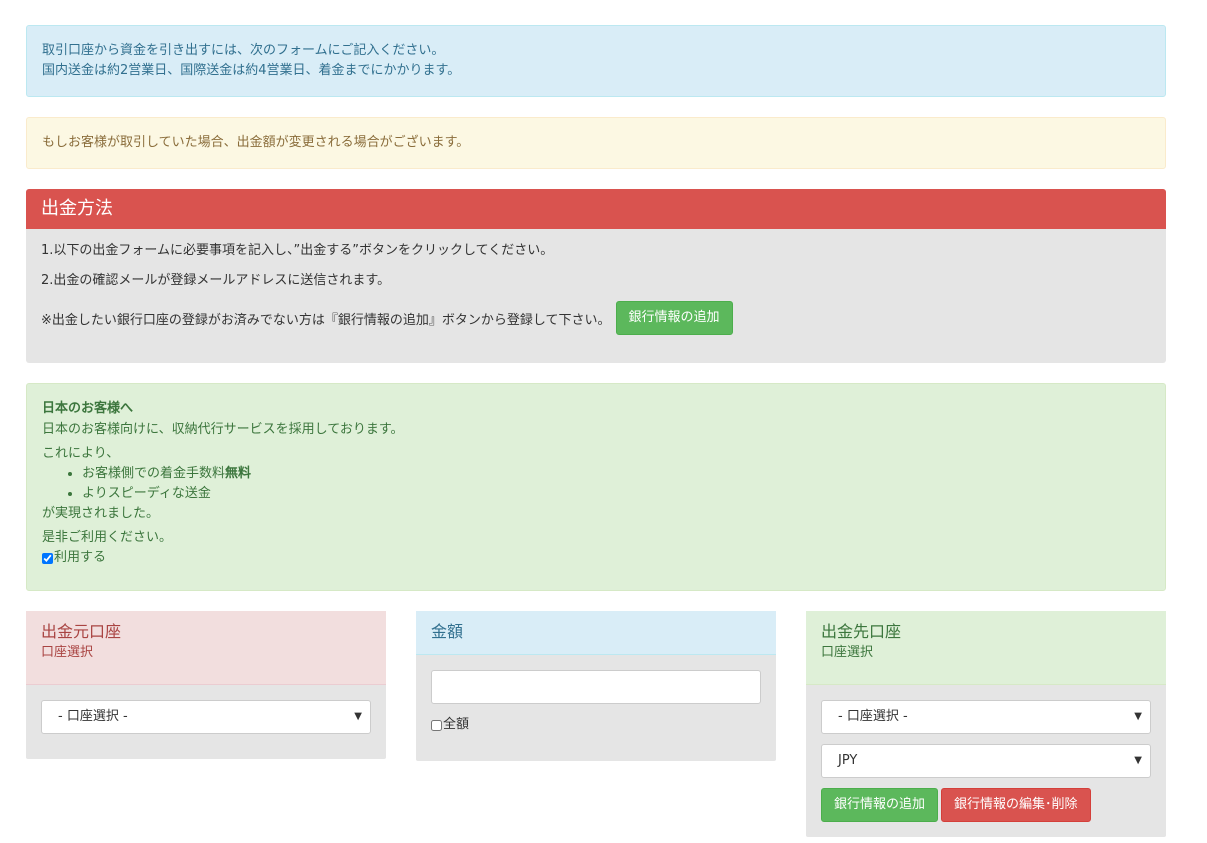  What do you see at coordinates (848, 760) in the screenshot?
I see `currency-select-value: JPY` at bounding box center [848, 760].